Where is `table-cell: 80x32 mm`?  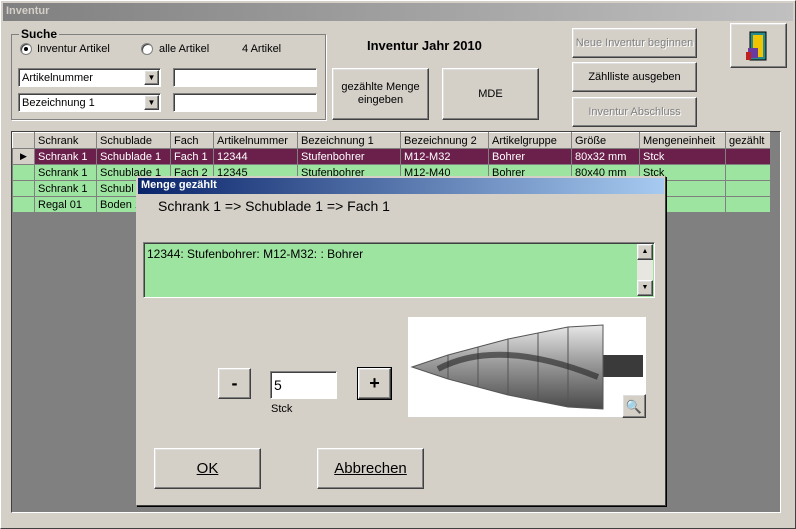 table-cell: 80x32 mm is located at coordinates (605, 156).